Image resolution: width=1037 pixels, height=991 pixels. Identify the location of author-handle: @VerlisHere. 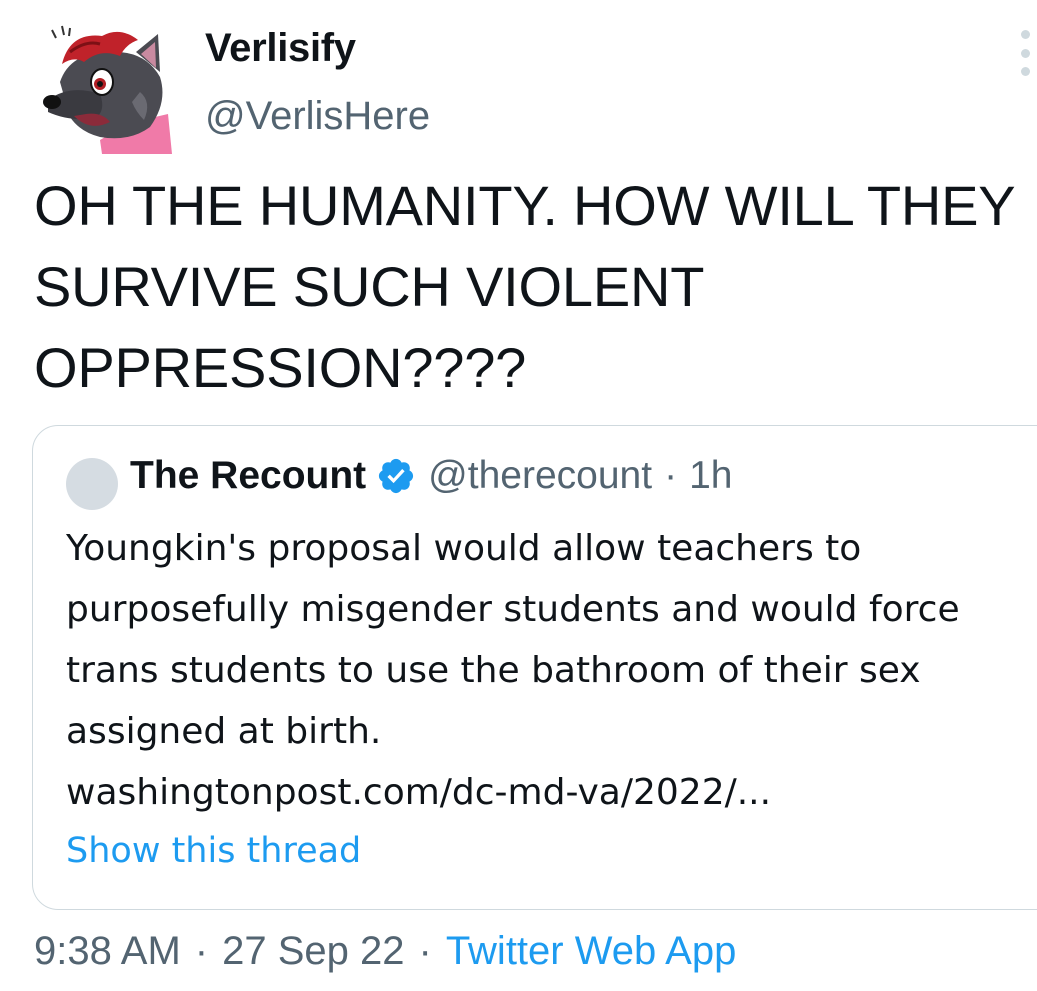
(317, 116).